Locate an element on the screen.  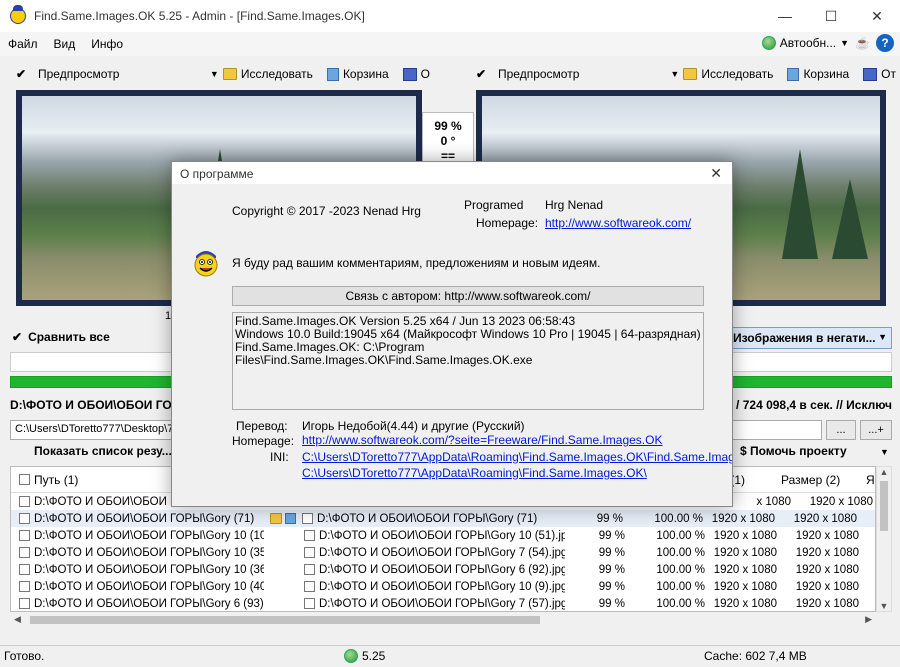
vertical-scrollbar: ▲ ▼ is located at coordinates (884, 539).